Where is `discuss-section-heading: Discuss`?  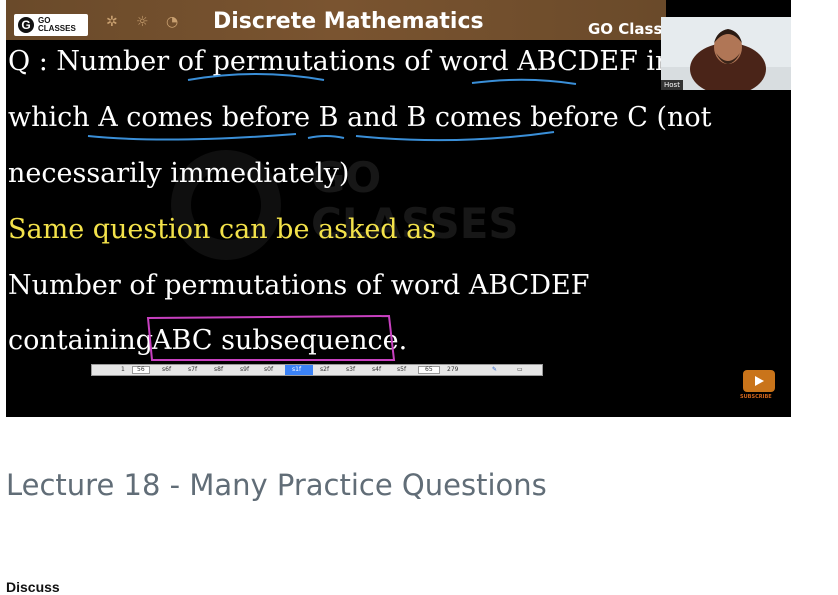
discuss-section-heading: Discuss is located at coordinates (33, 587).